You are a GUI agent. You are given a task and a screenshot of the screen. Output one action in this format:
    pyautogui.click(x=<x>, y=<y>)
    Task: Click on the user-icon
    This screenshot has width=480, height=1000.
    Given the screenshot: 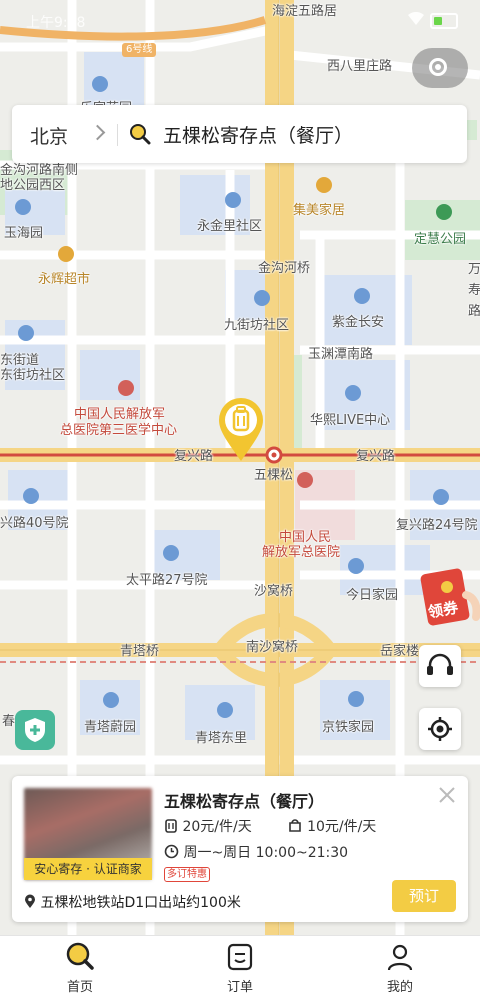 What is the action you would take?
    pyautogui.click(x=400, y=957)
    